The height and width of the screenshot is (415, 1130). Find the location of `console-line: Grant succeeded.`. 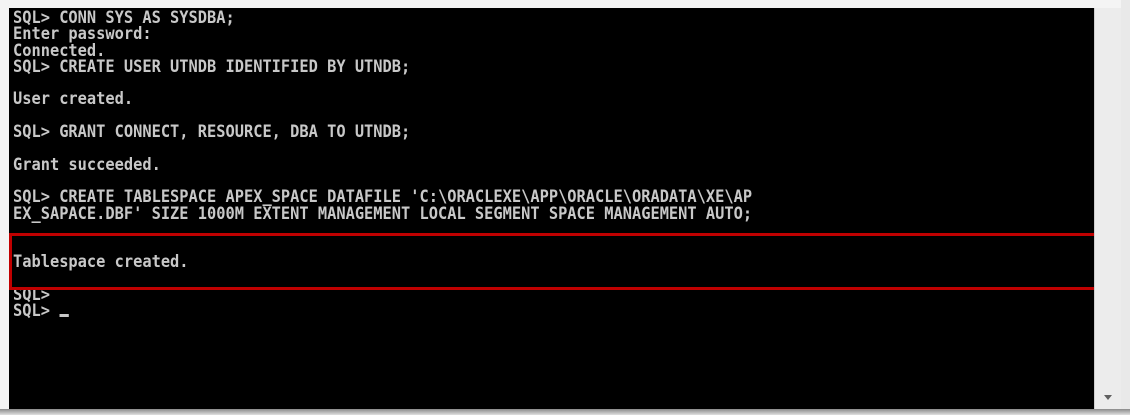

console-line: Grant succeeded. is located at coordinates (87, 164).